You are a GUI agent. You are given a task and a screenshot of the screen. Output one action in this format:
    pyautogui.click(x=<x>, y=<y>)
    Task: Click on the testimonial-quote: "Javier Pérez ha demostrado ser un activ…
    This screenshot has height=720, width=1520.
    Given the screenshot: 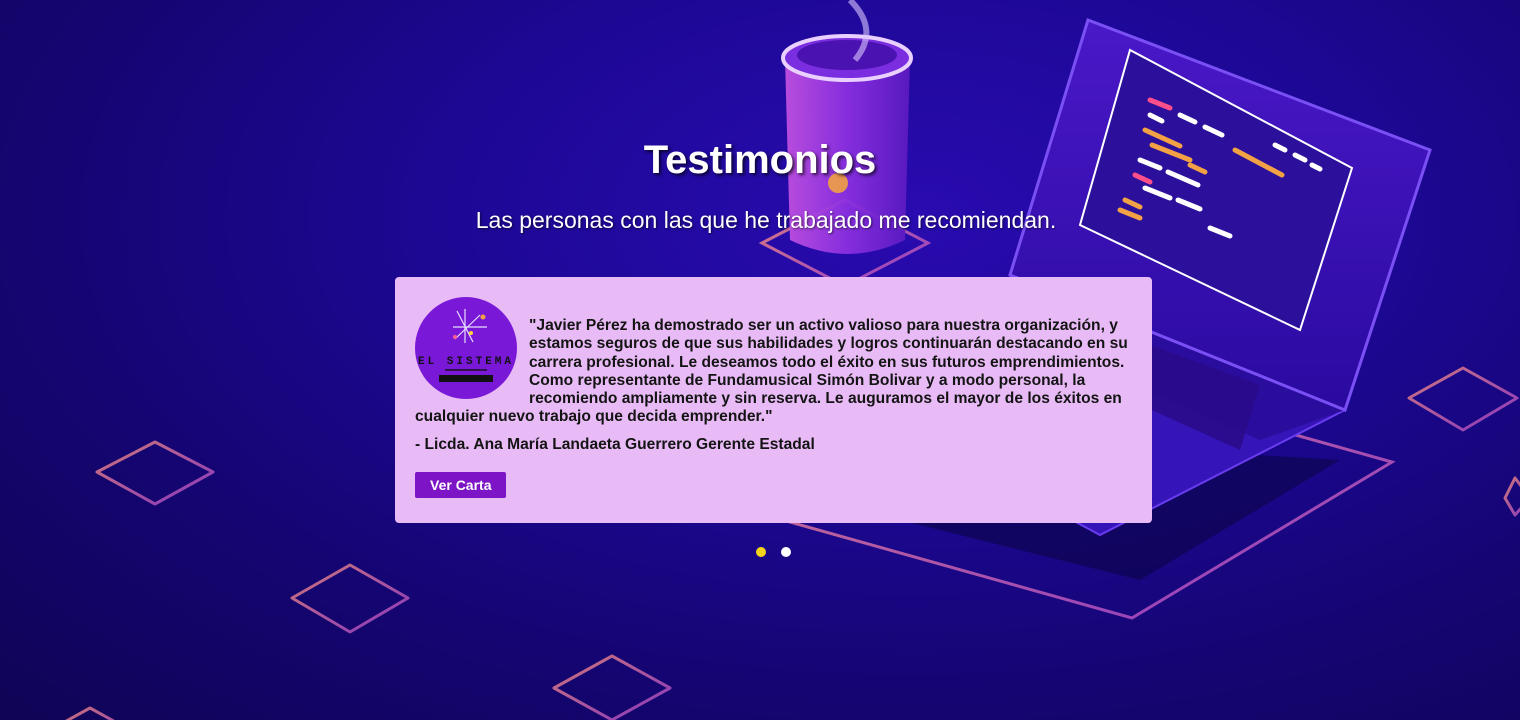 What is the action you would take?
    pyautogui.click(x=771, y=371)
    